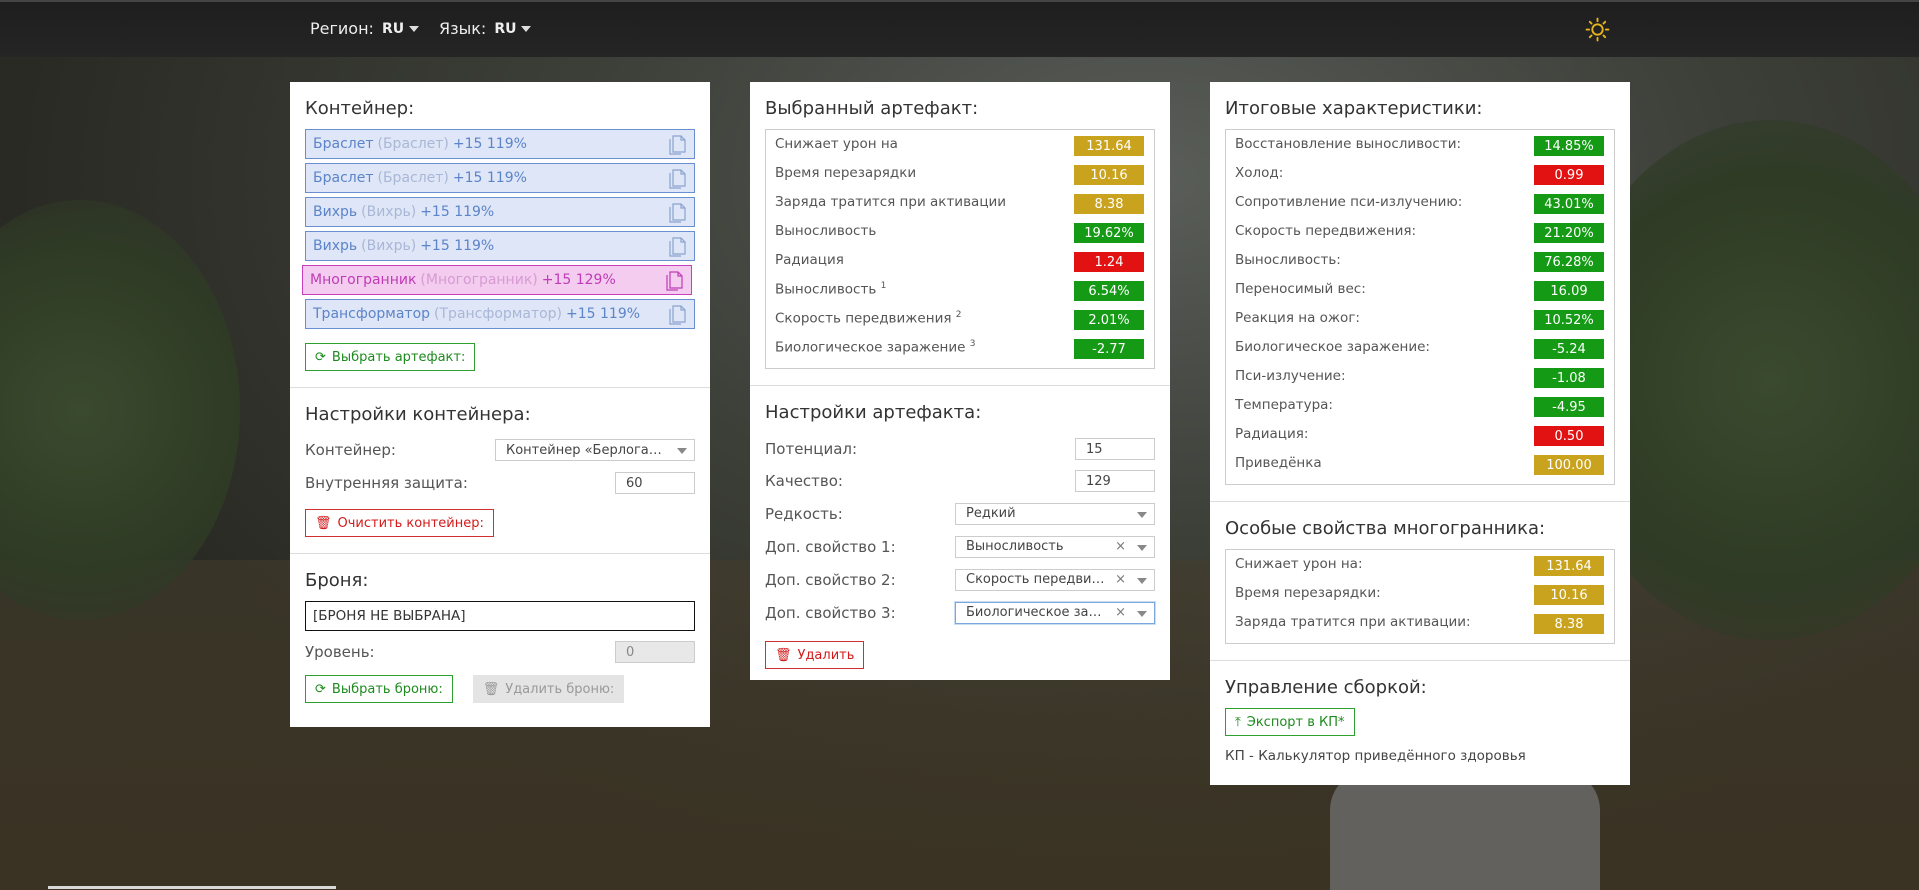  I want to click on stat-row: Заряда тратится при активации: 8.38, so click(1419, 628).